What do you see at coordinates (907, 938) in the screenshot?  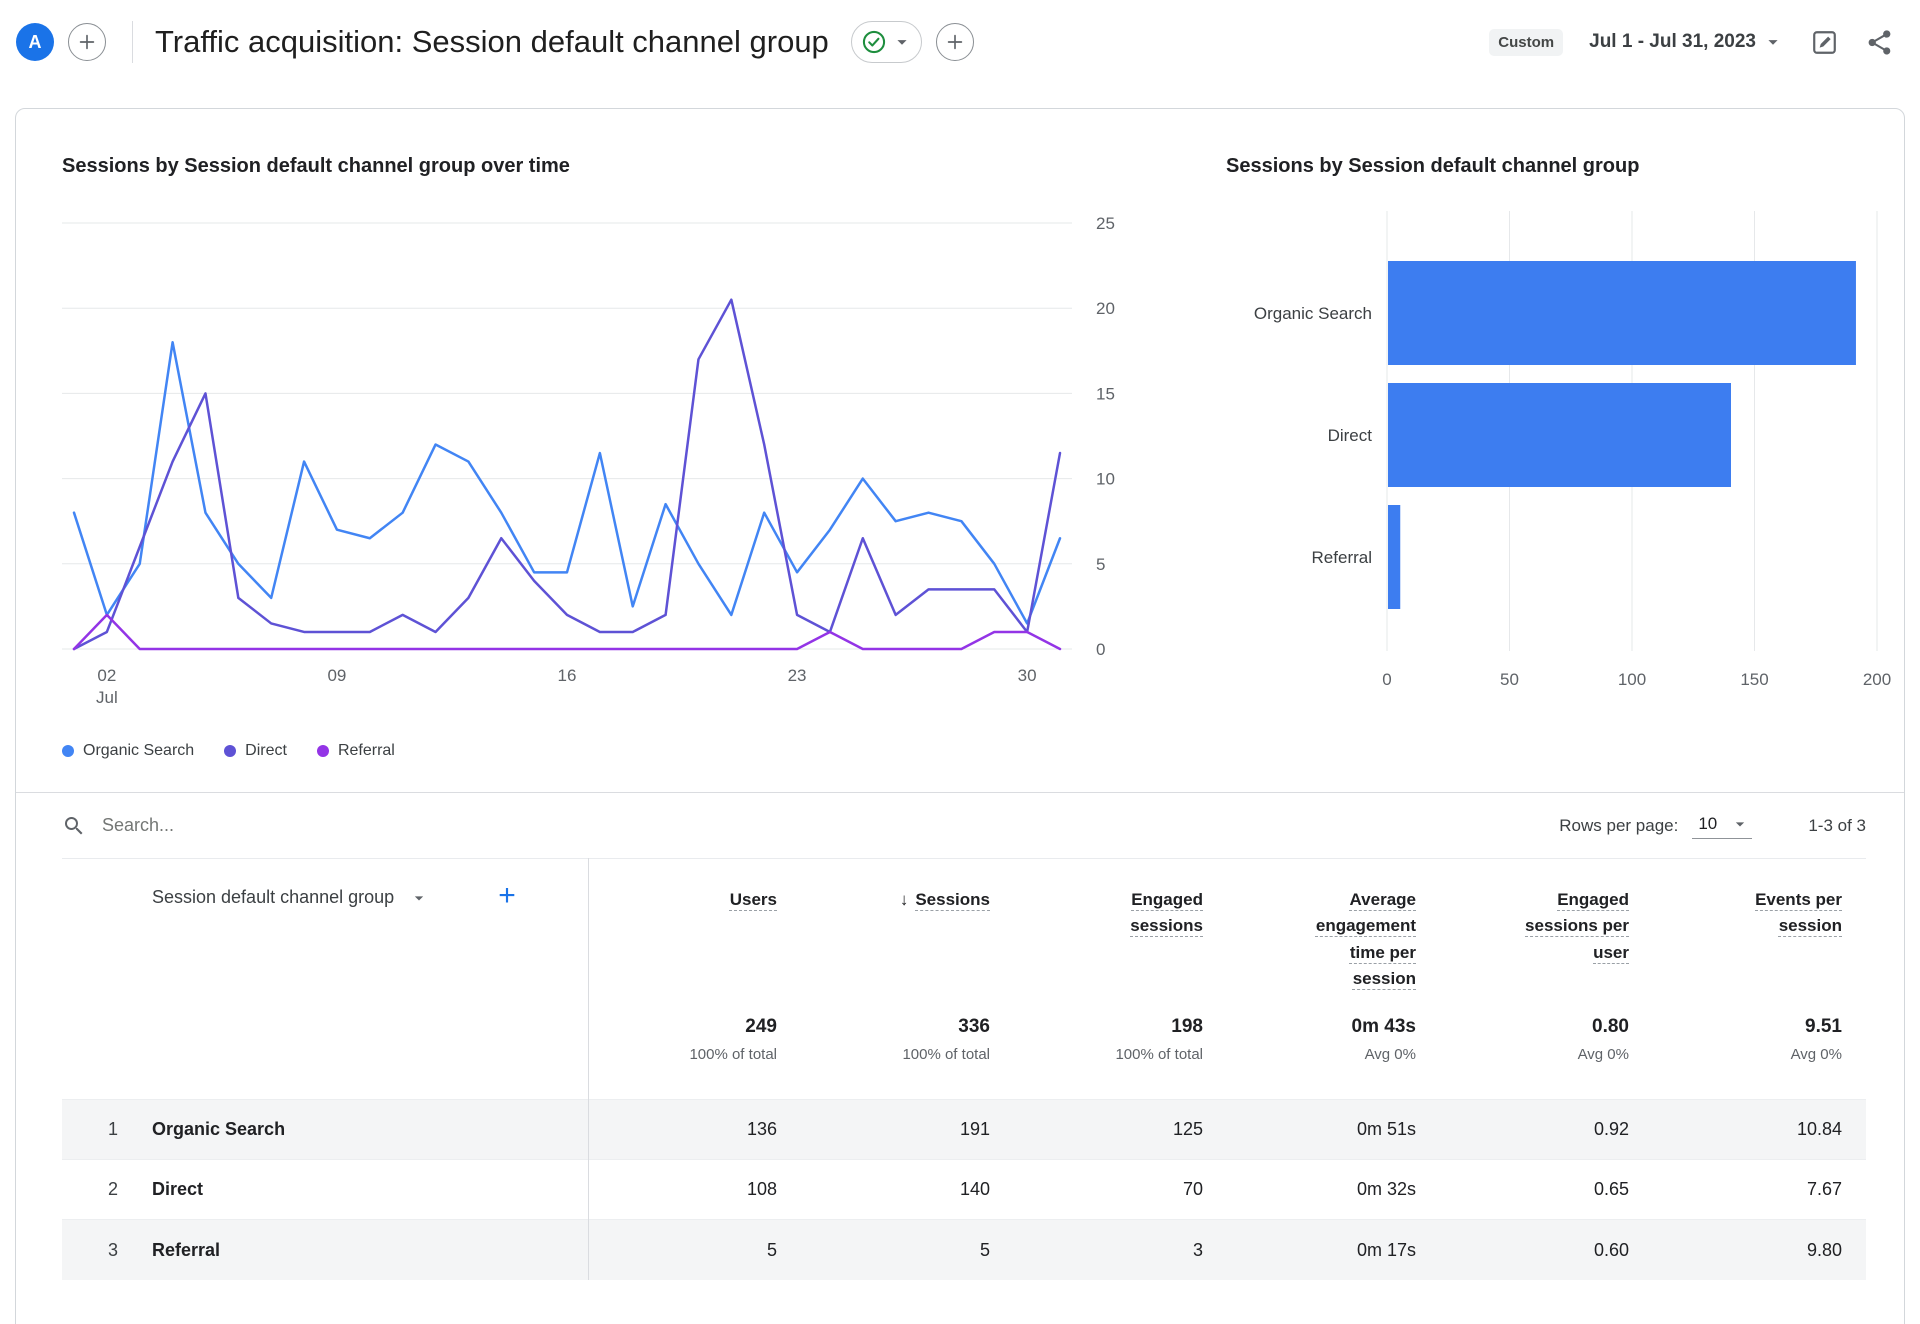 I see `column-header-sessions: ↓ Sessions` at bounding box center [907, 938].